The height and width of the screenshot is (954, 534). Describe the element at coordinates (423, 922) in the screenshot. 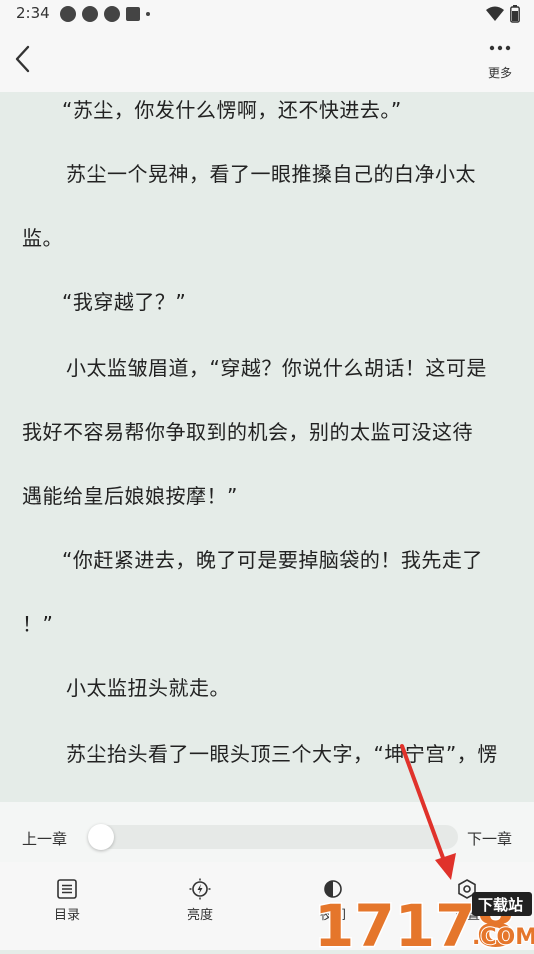

I see `watermark-graphic: 17178 下载站 .COM` at that location.